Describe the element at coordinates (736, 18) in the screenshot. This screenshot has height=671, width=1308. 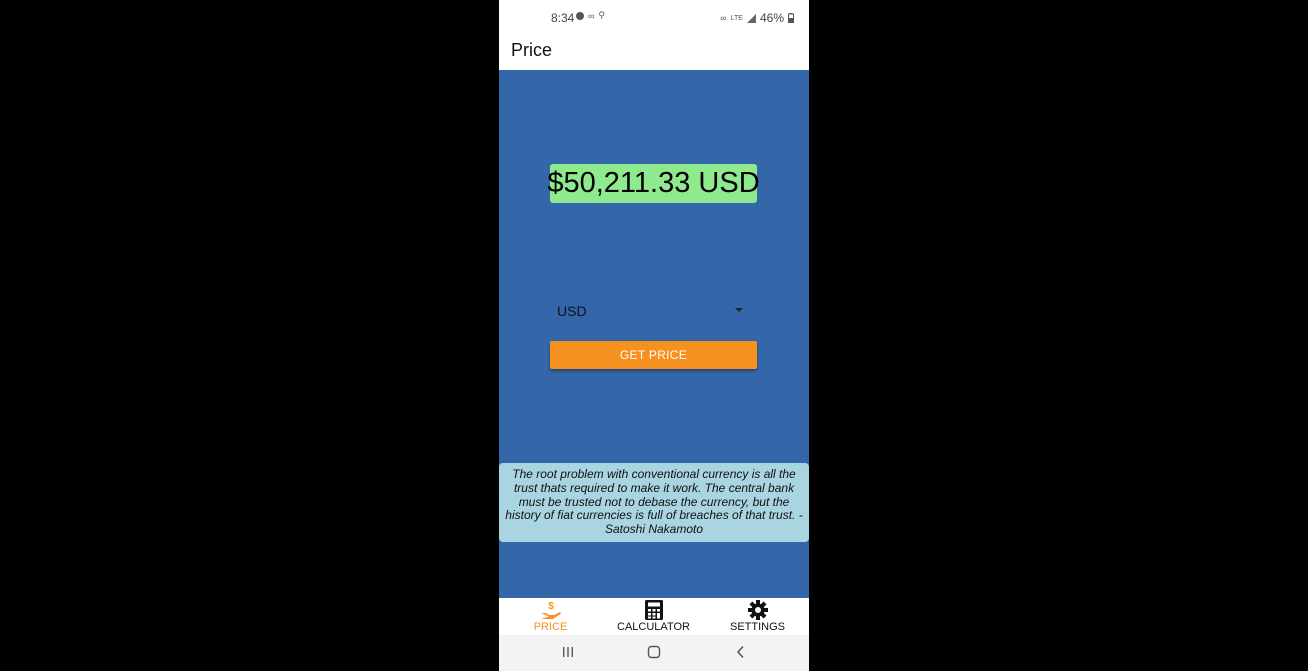
I see `lte-label: LTE` at that location.